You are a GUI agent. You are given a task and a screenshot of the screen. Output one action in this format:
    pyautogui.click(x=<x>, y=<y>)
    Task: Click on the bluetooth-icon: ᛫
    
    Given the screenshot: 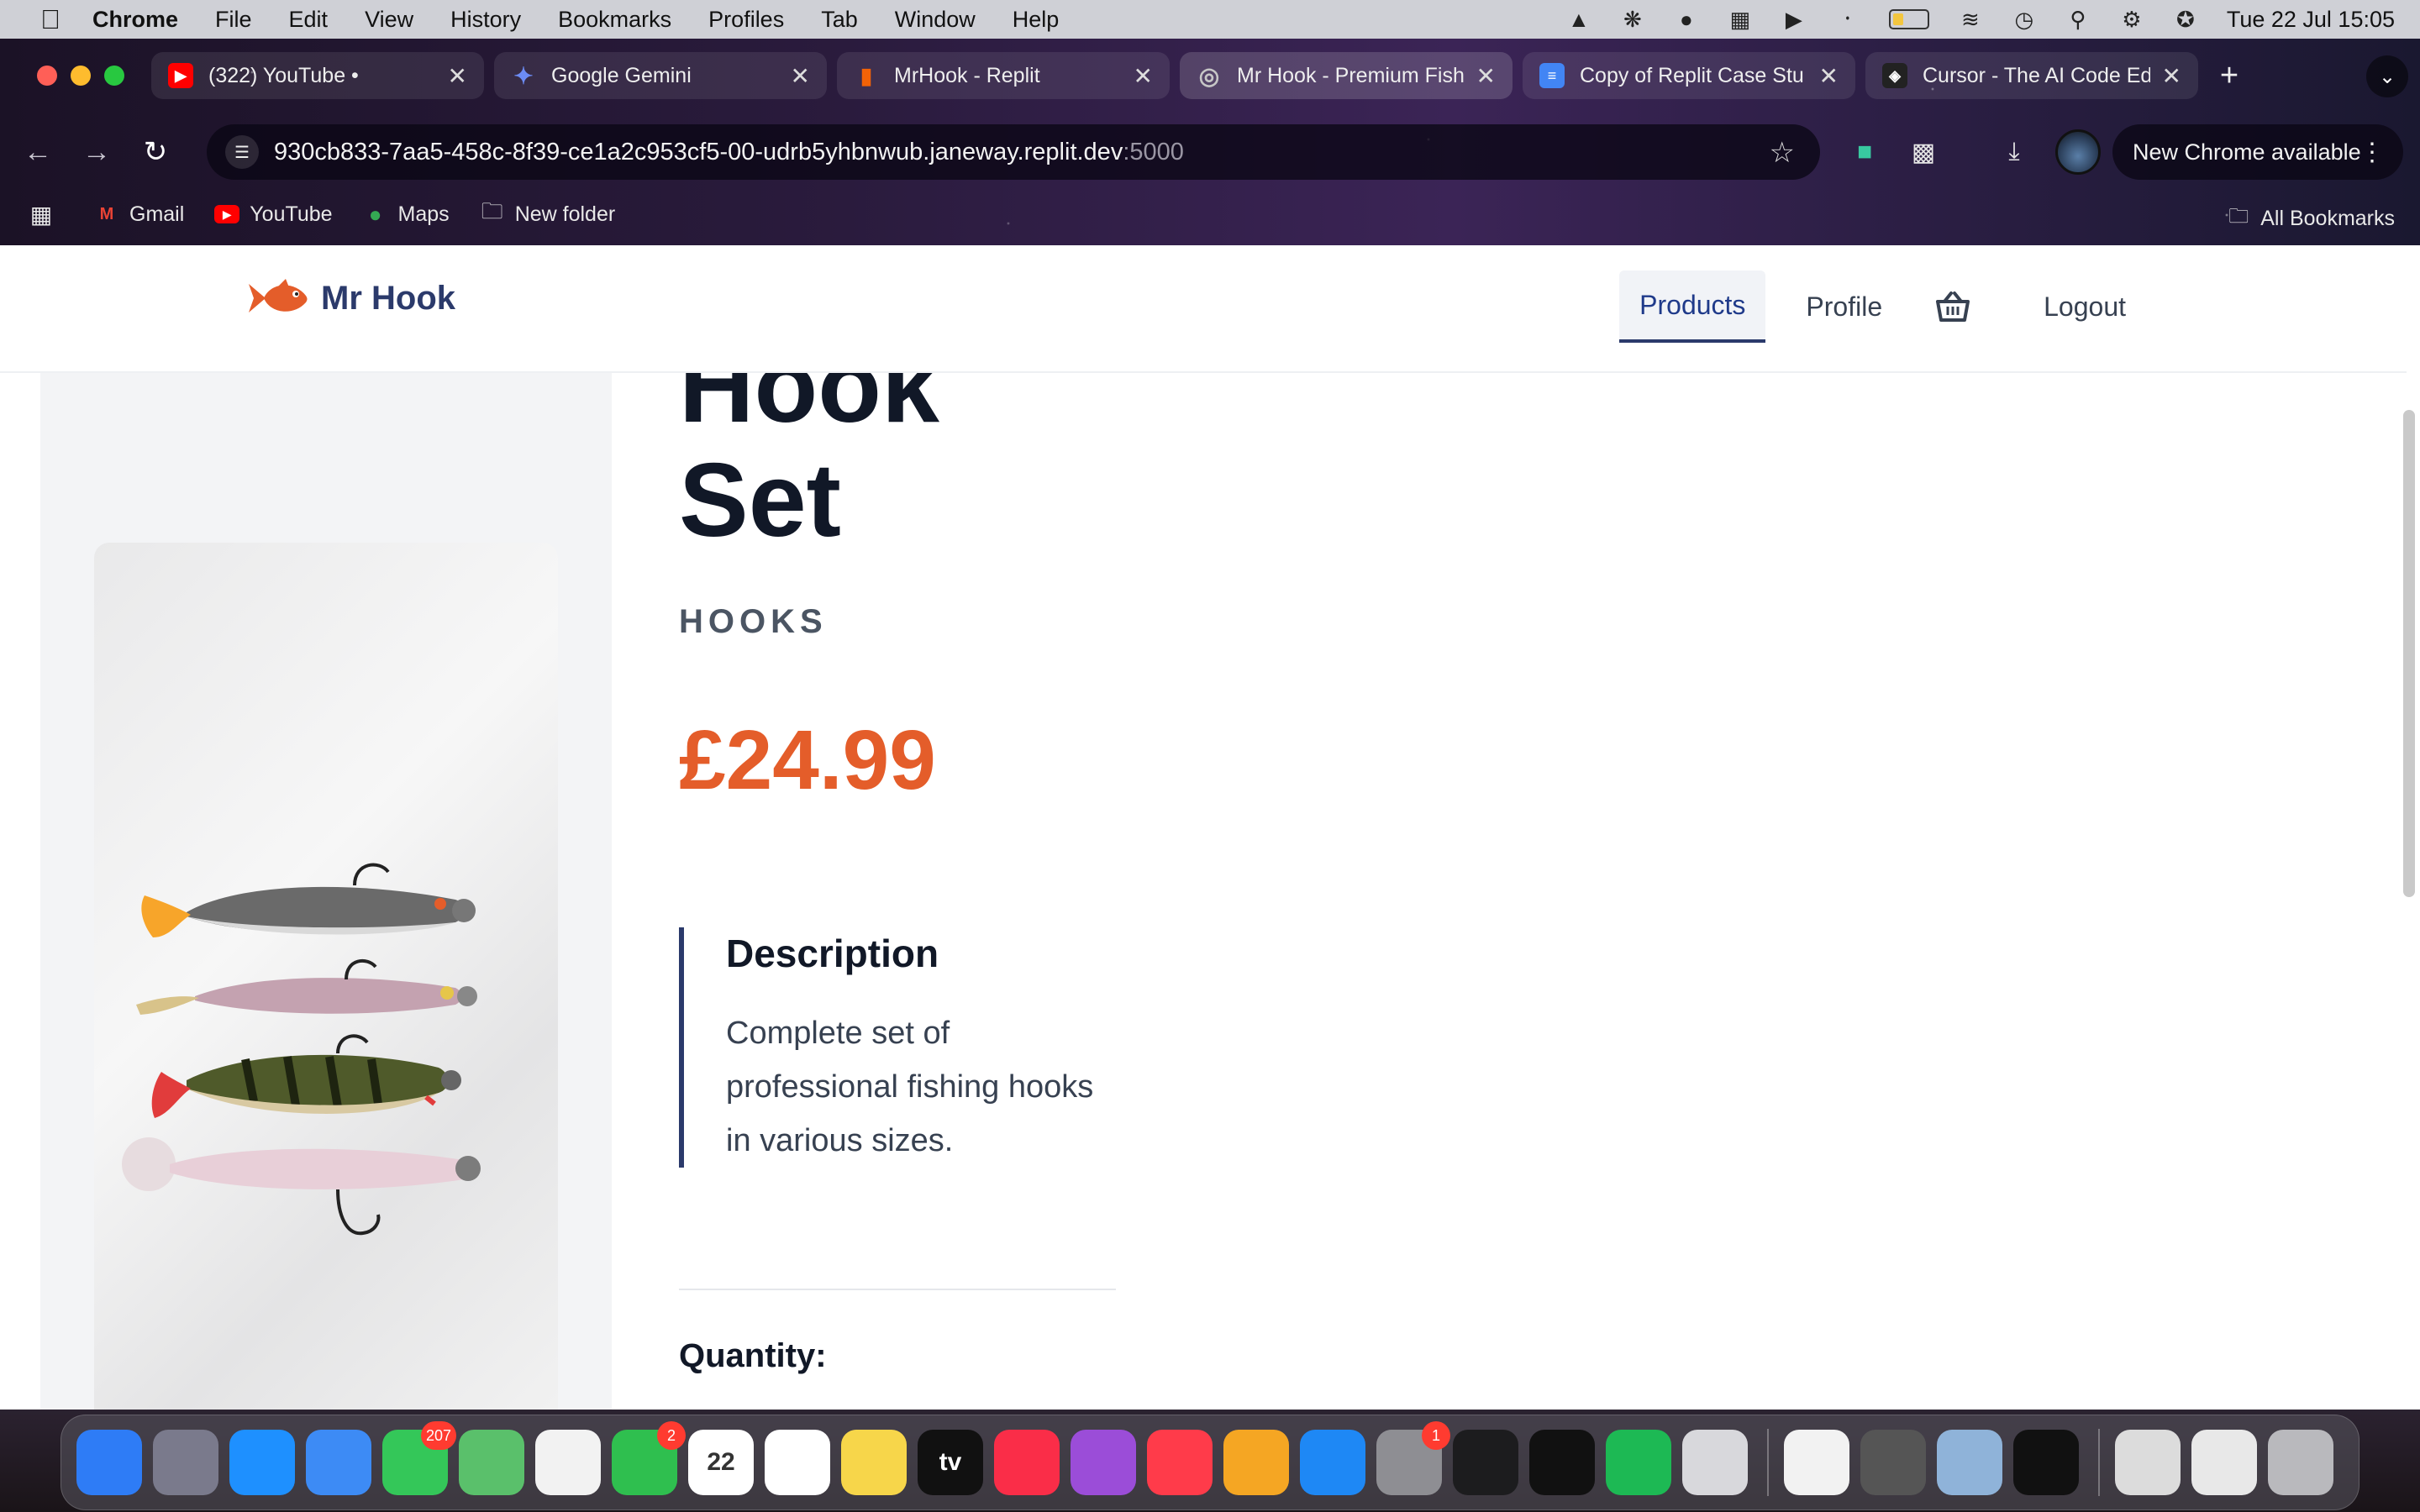 What is the action you would take?
    pyautogui.click(x=1848, y=19)
    